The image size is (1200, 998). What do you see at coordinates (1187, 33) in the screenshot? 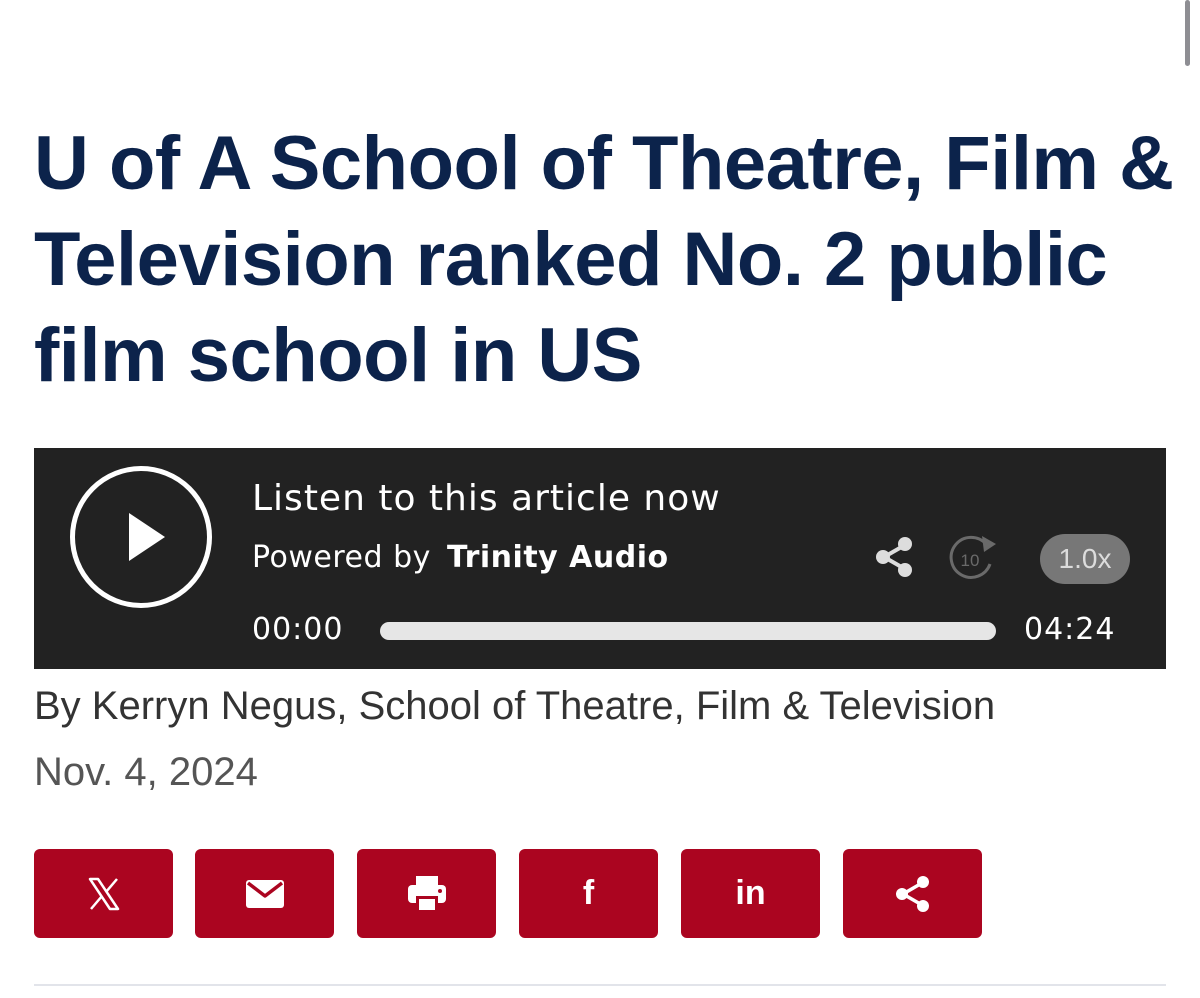
I see `page-scrollbar` at bounding box center [1187, 33].